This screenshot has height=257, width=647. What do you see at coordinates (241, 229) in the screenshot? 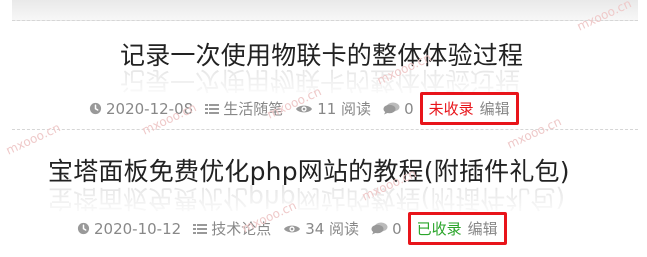
I see `post-category-text: 技术论点` at bounding box center [241, 229].